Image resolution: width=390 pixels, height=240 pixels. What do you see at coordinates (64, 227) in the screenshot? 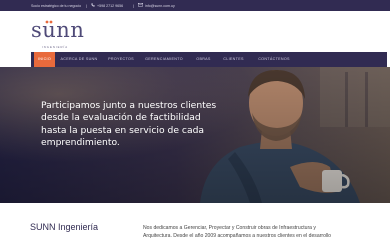
I see `section-title: SUNN Ingeniería` at bounding box center [64, 227].